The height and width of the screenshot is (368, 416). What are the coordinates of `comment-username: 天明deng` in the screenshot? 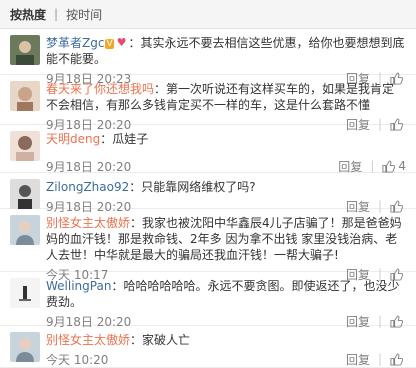 It's located at (73, 139).